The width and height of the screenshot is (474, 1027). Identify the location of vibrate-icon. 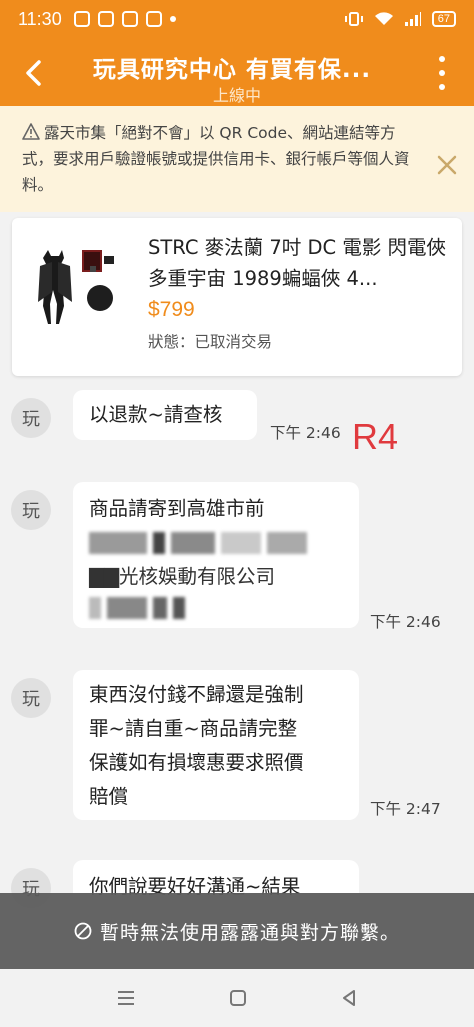
(353, 19).